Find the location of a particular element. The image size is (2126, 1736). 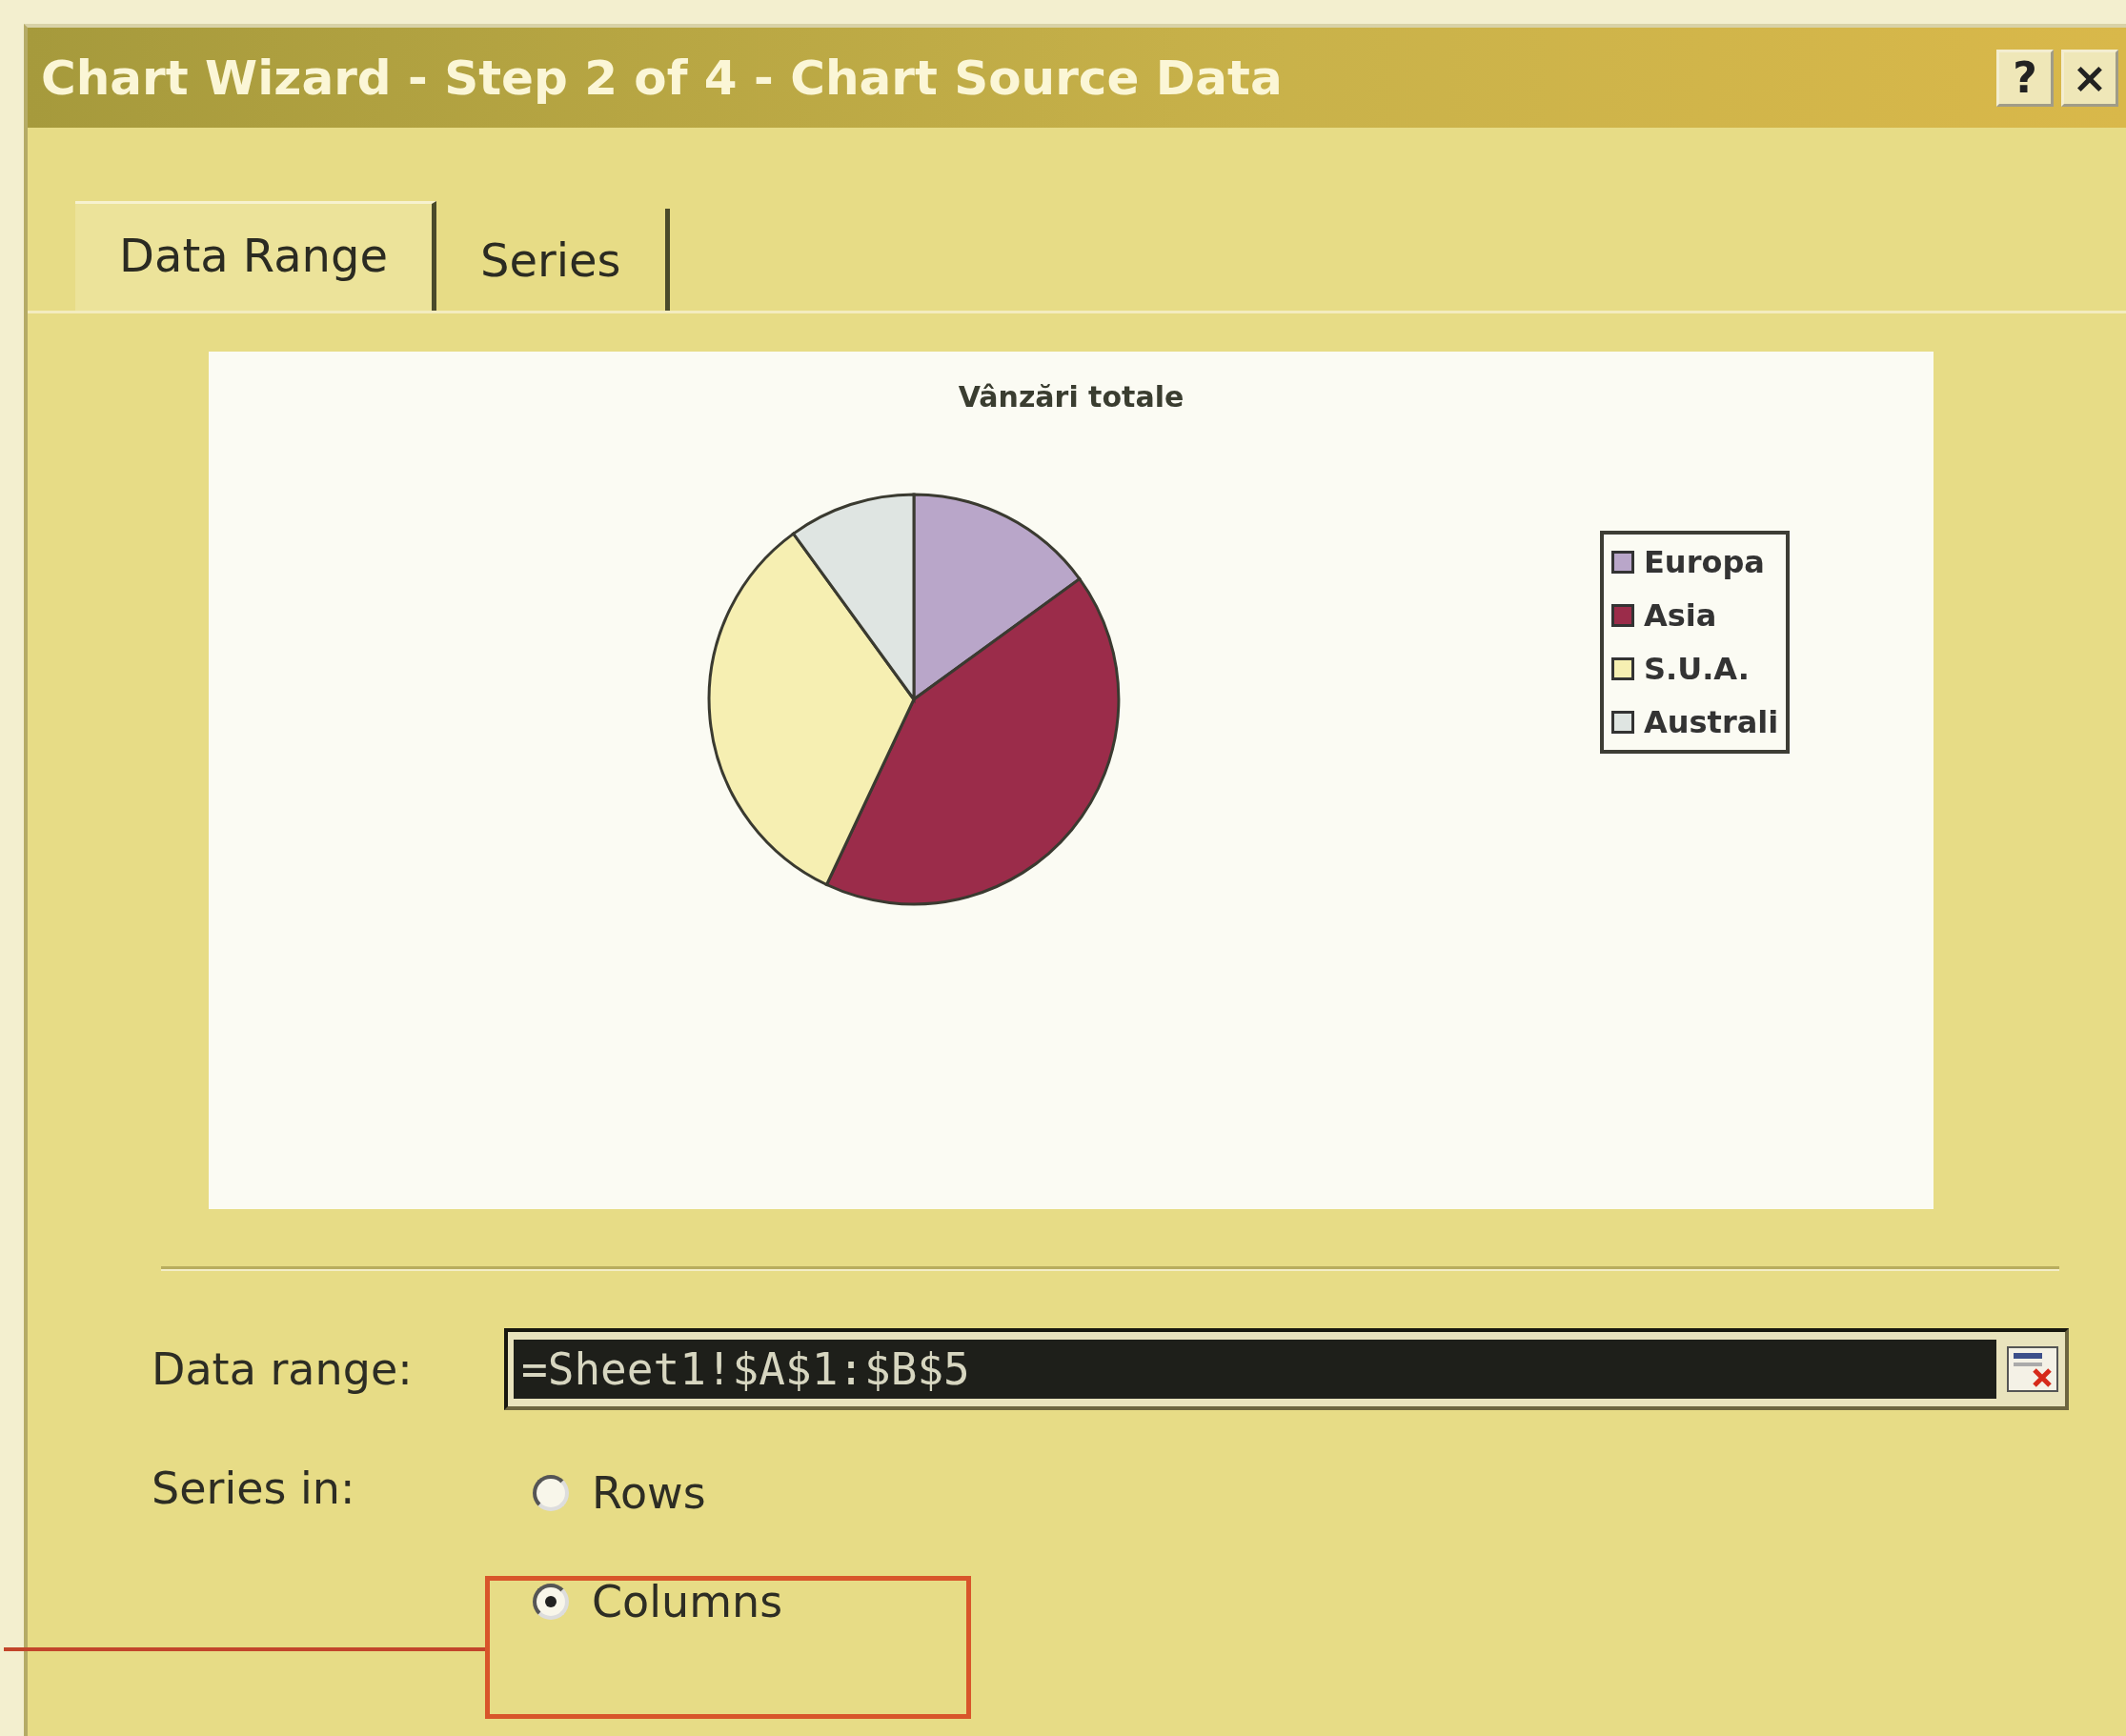

legend-label: Asia is located at coordinates (1680, 615).